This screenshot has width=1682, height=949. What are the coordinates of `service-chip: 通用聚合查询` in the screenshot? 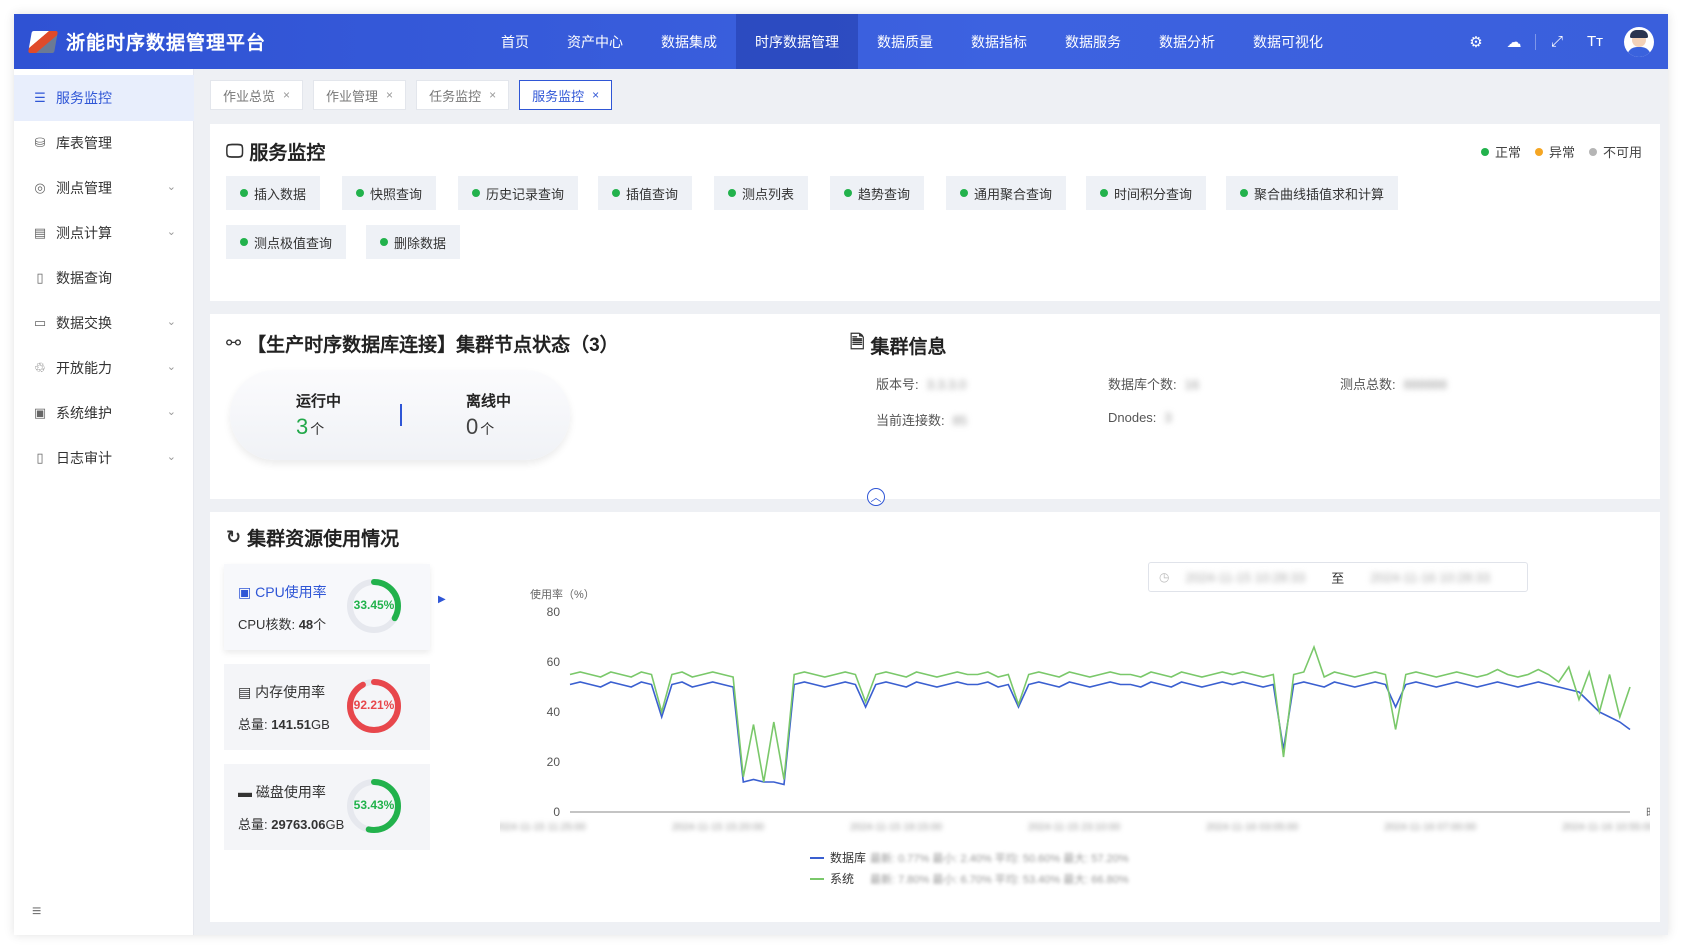 It's located at (1006, 193).